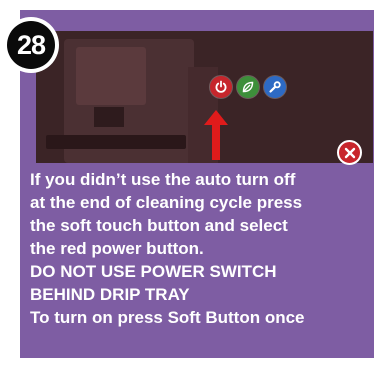 The height and width of the screenshot is (368, 386). I want to click on service-button, so click(275, 87).